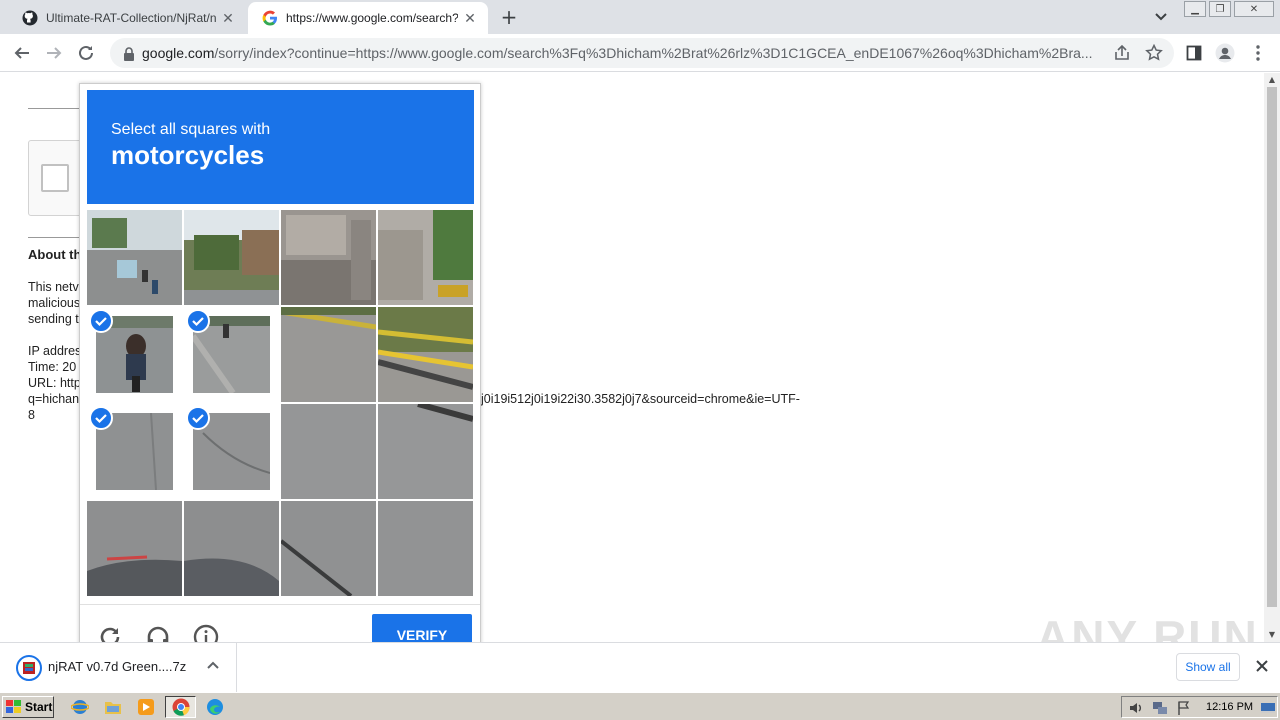  Describe the element at coordinates (372, 18) in the screenshot. I see `tab-title: https://www.google.com/search?q=` at that location.